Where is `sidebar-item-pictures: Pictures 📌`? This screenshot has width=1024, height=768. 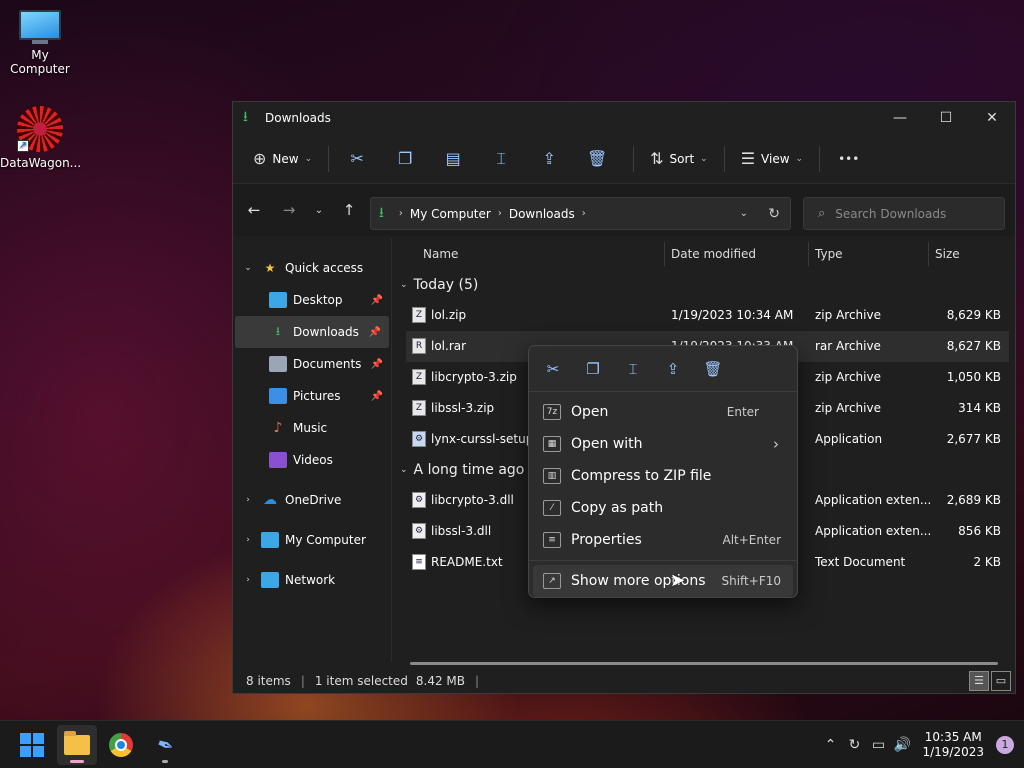 sidebar-item-pictures: Pictures 📌 is located at coordinates (312, 396).